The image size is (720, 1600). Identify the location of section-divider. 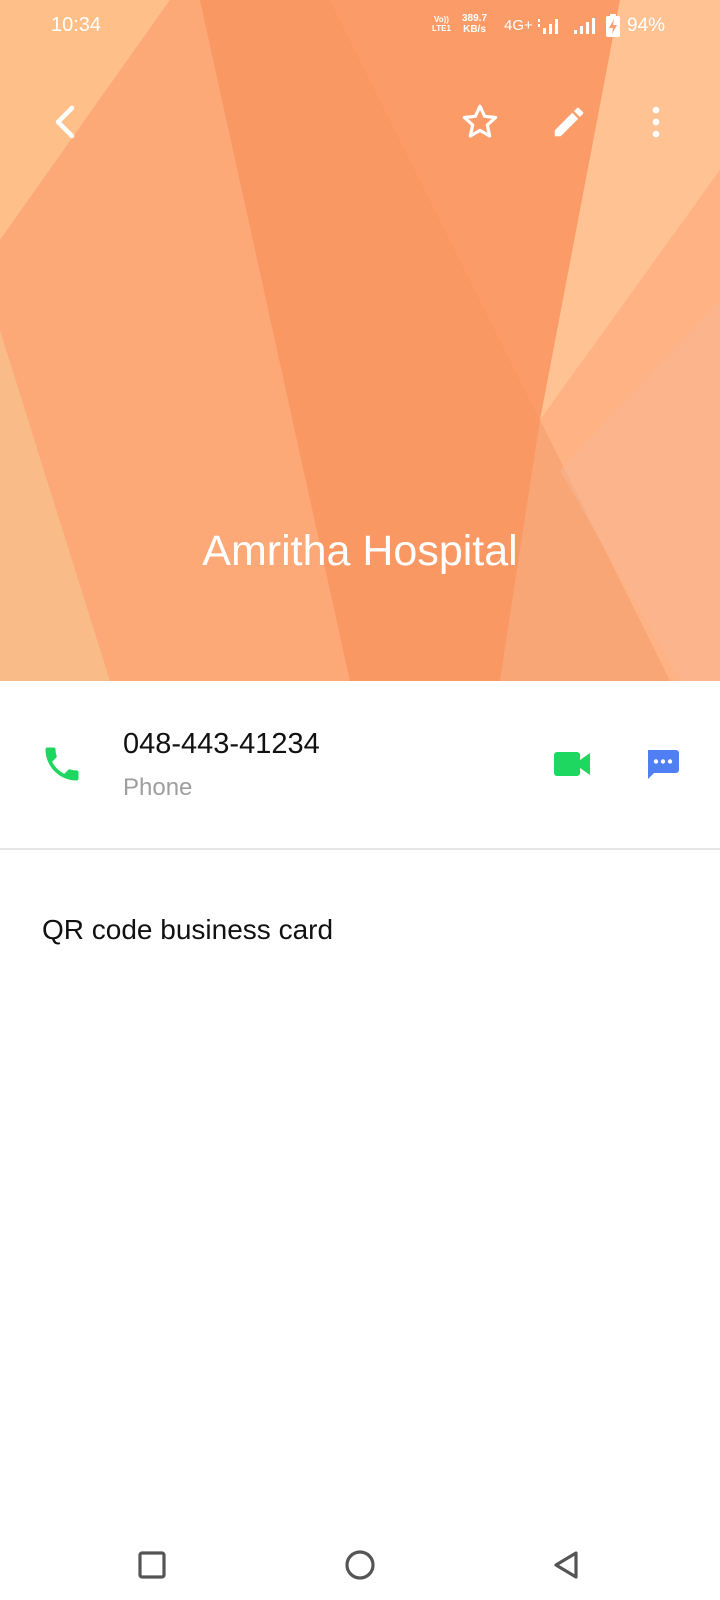
(360, 849).